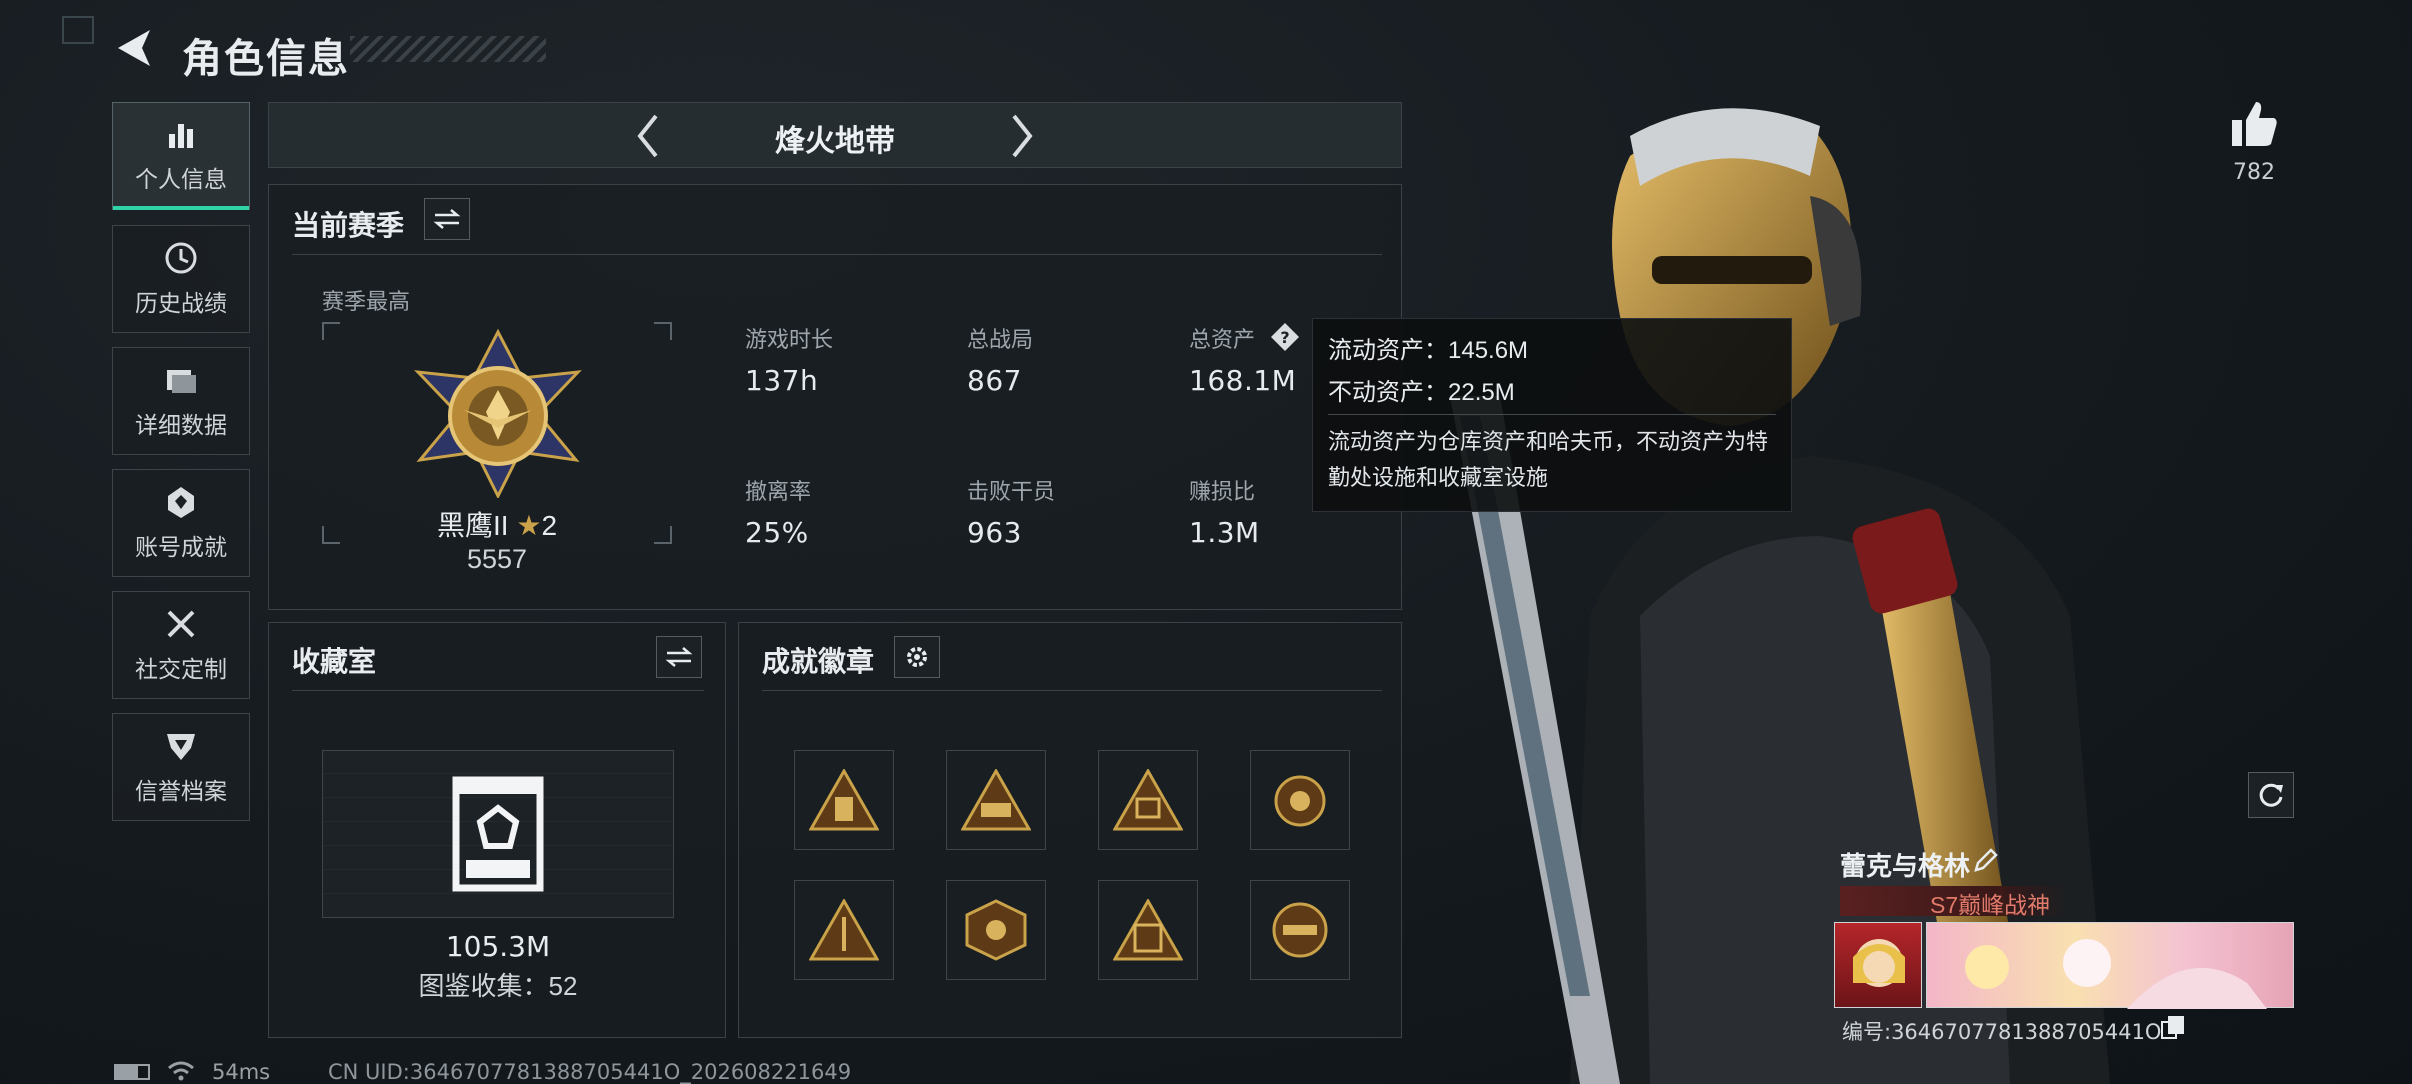 The image size is (2412, 1084). Describe the element at coordinates (994, 380) in the screenshot. I see `stat-value-matches: 867` at that location.